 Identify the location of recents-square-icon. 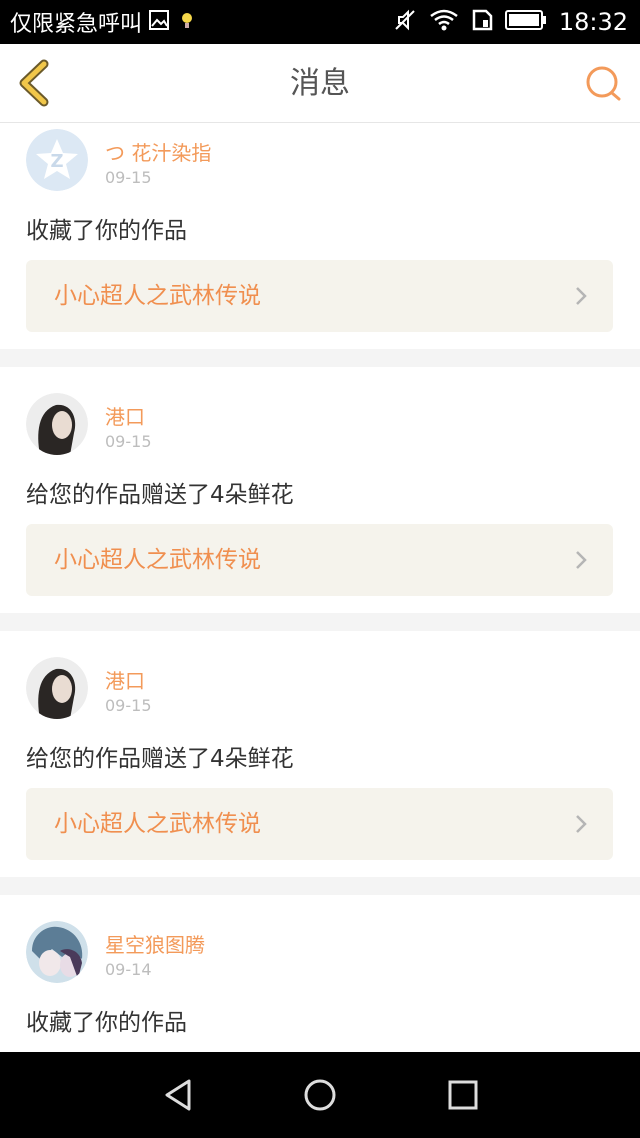
(463, 1095).